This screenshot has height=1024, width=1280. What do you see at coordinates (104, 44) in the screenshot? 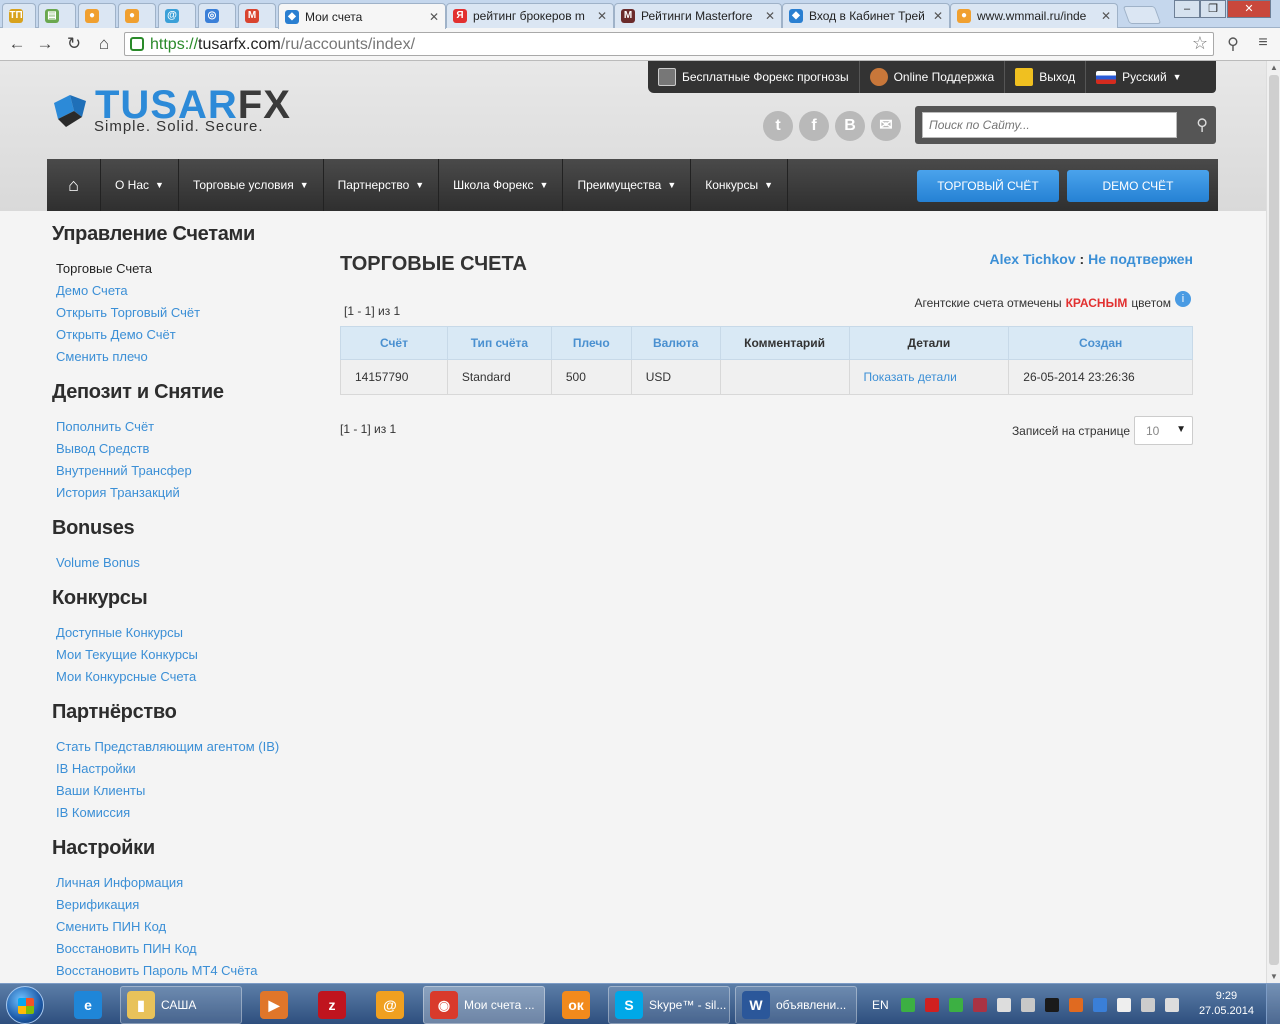
I see `home-icon: ⌂` at bounding box center [104, 44].